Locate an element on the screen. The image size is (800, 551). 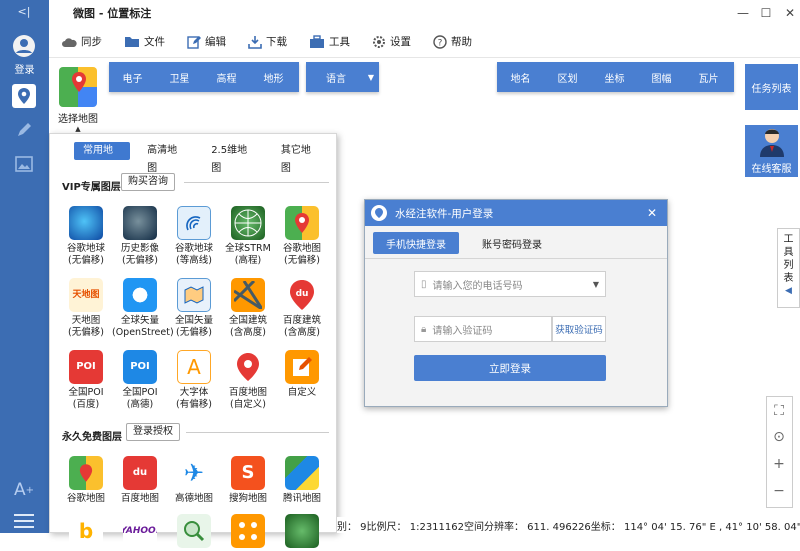
collapse-sidebar-icon: <| is located at coordinates (24, 11).